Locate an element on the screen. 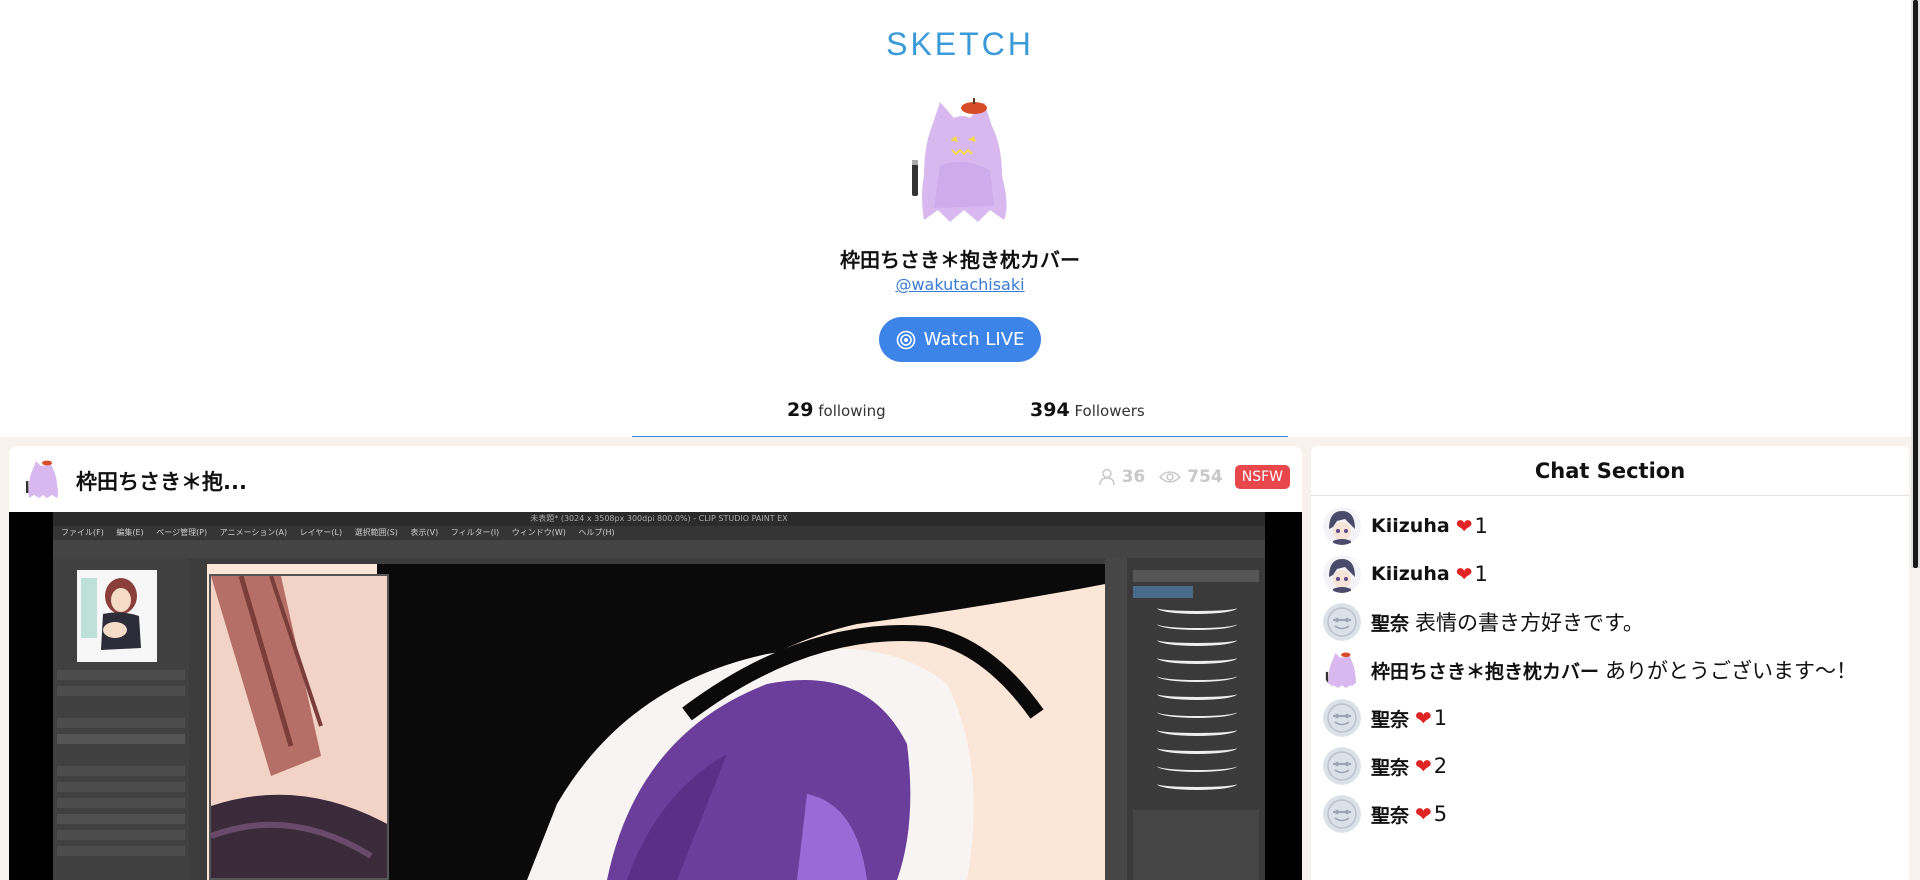 Image resolution: width=1920 pixels, height=880 pixels. profile-handle-link: @wakutachisaki is located at coordinates (960, 284).